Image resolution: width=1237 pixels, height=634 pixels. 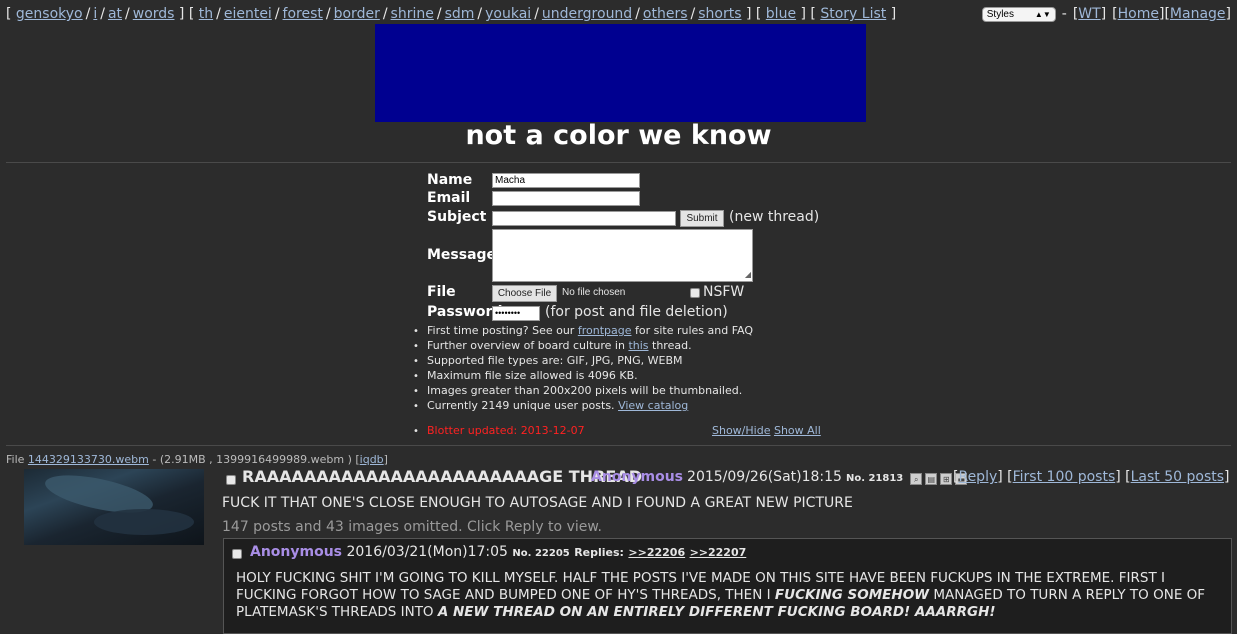 What do you see at coordinates (797, 430) in the screenshot?
I see `show-all-link: Show All` at bounding box center [797, 430].